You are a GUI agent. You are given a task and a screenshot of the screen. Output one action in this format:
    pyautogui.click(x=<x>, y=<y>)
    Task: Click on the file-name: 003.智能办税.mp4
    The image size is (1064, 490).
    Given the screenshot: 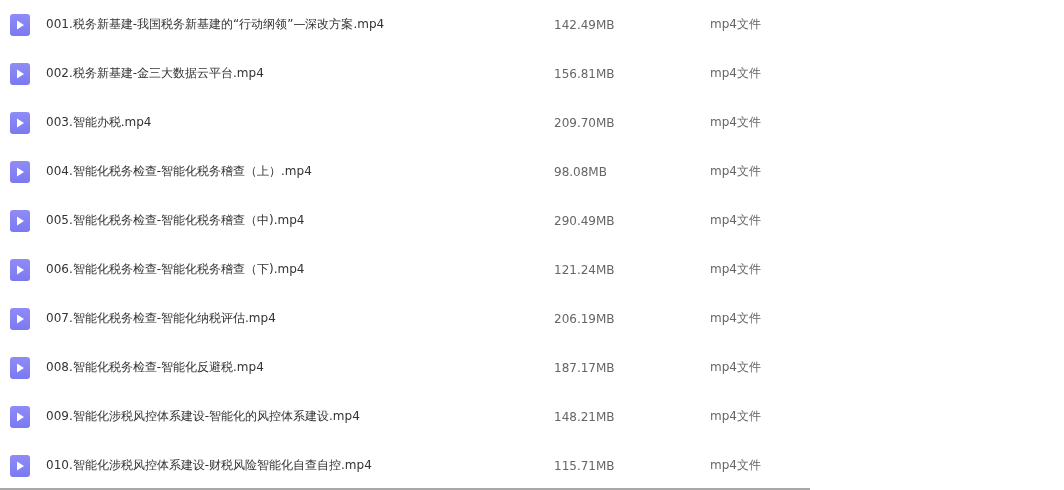 What is the action you would take?
    pyautogui.click(x=300, y=122)
    